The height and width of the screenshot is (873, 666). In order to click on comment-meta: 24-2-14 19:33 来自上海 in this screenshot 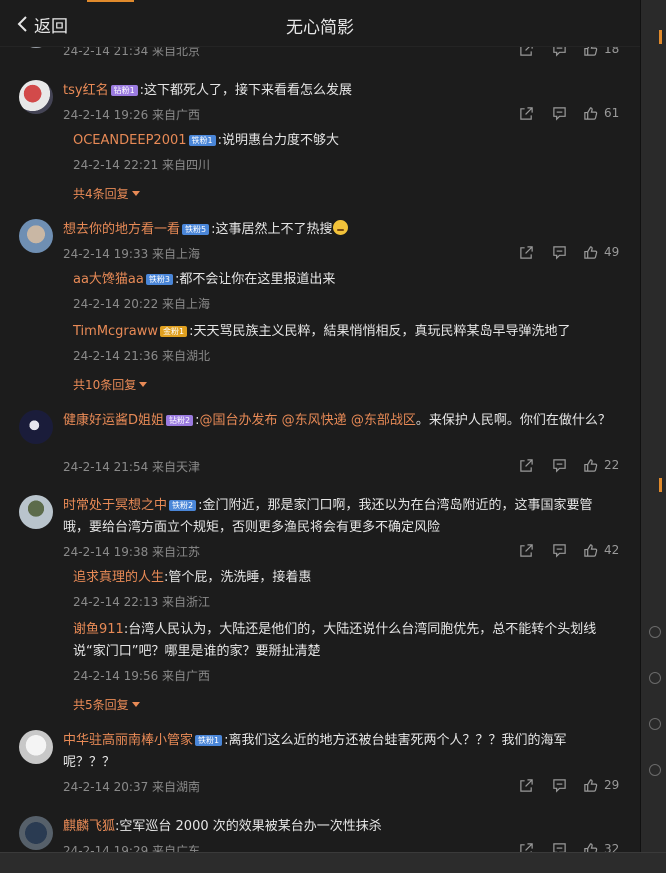, I will do `click(132, 254)`.